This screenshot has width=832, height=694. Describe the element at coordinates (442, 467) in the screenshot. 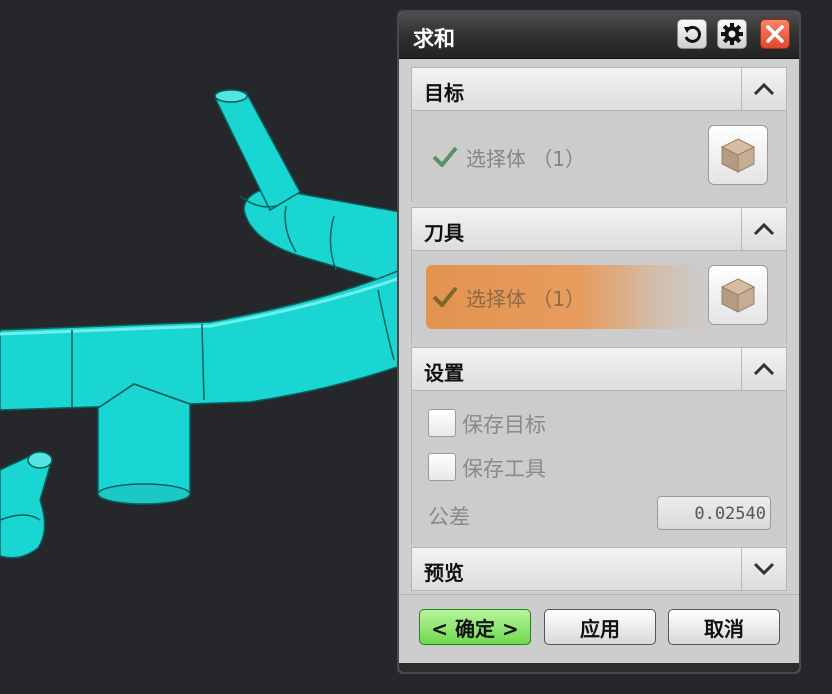

I see `keep-tool-checkbox` at that location.